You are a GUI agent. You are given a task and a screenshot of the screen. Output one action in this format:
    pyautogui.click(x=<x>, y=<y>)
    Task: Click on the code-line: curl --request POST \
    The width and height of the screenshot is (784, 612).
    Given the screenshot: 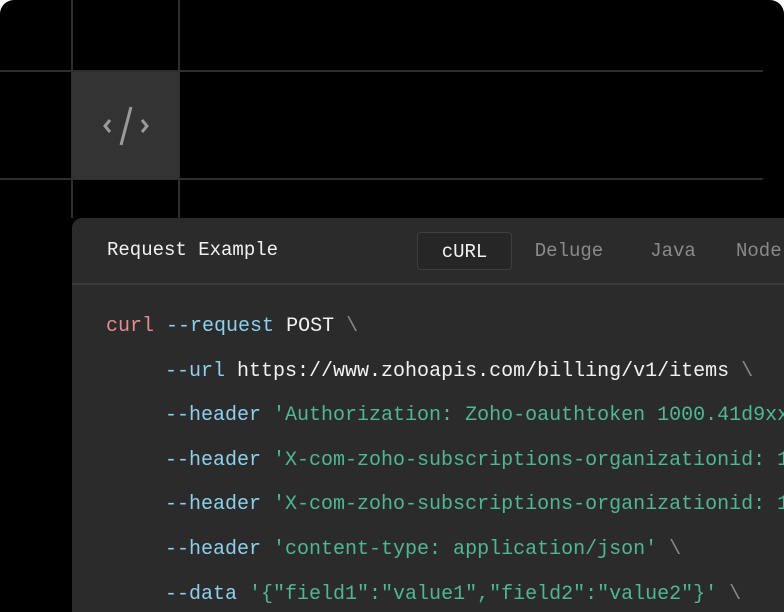 What is the action you would take?
    pyautogui.click(x=445, y=327)
    